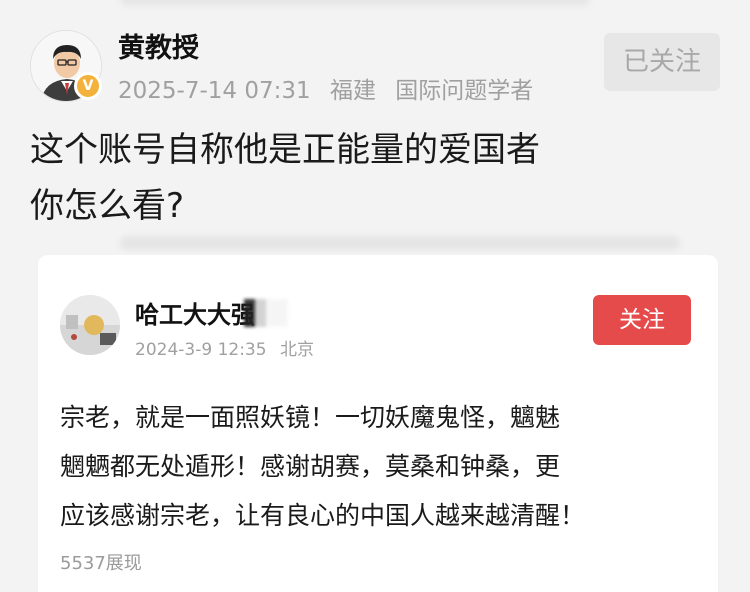  What do you see at coordinates (352, 91) in the screenshot?
I see `post-location: 福建` at bounding box center [352, 91].